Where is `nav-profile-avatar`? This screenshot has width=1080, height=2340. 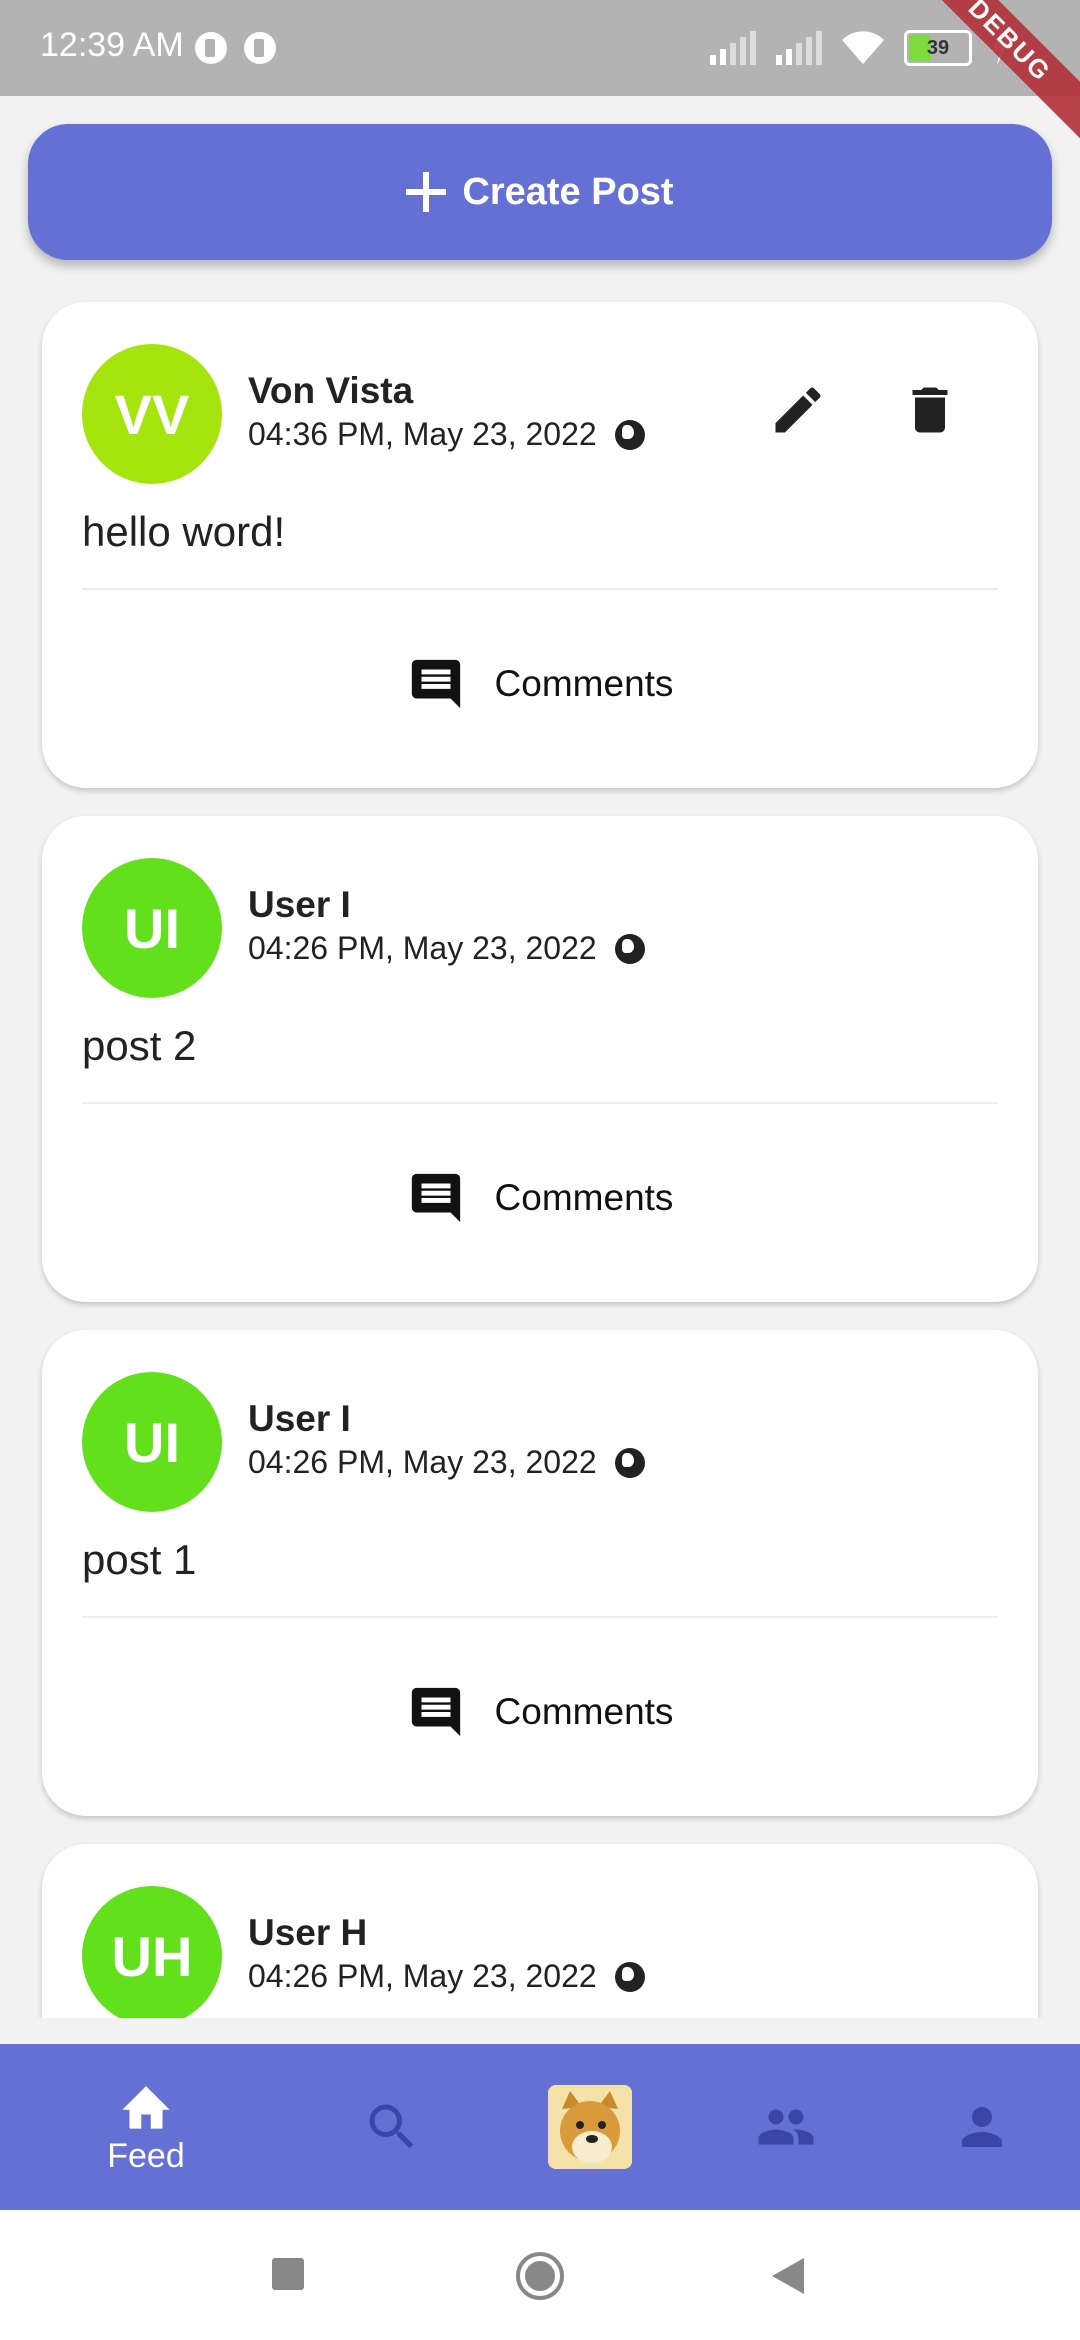 nav-profile-avatar is located at coordinates (590, 2127).